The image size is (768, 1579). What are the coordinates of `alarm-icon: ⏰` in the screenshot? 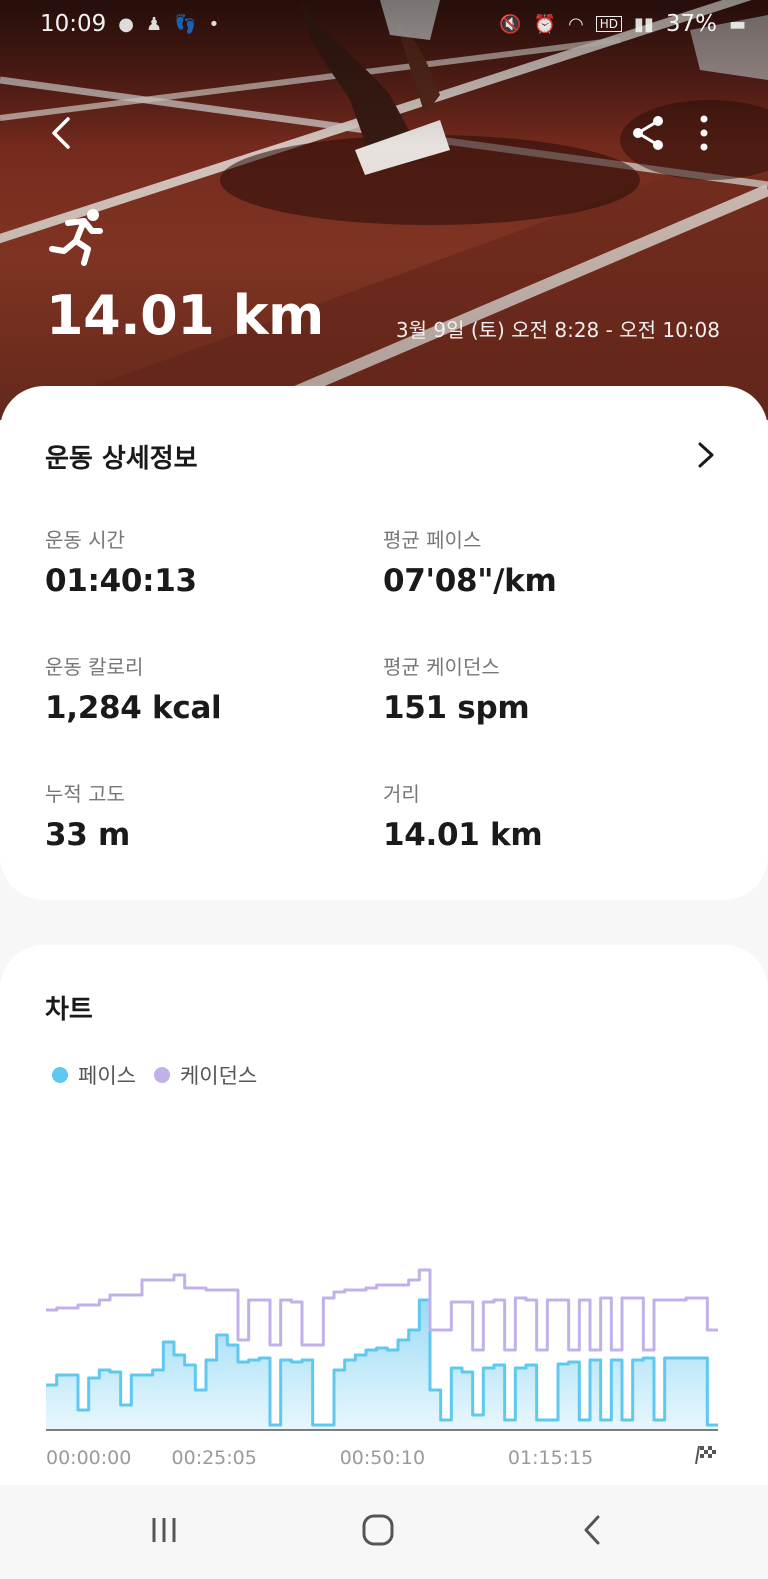 It's located at (545, 24).